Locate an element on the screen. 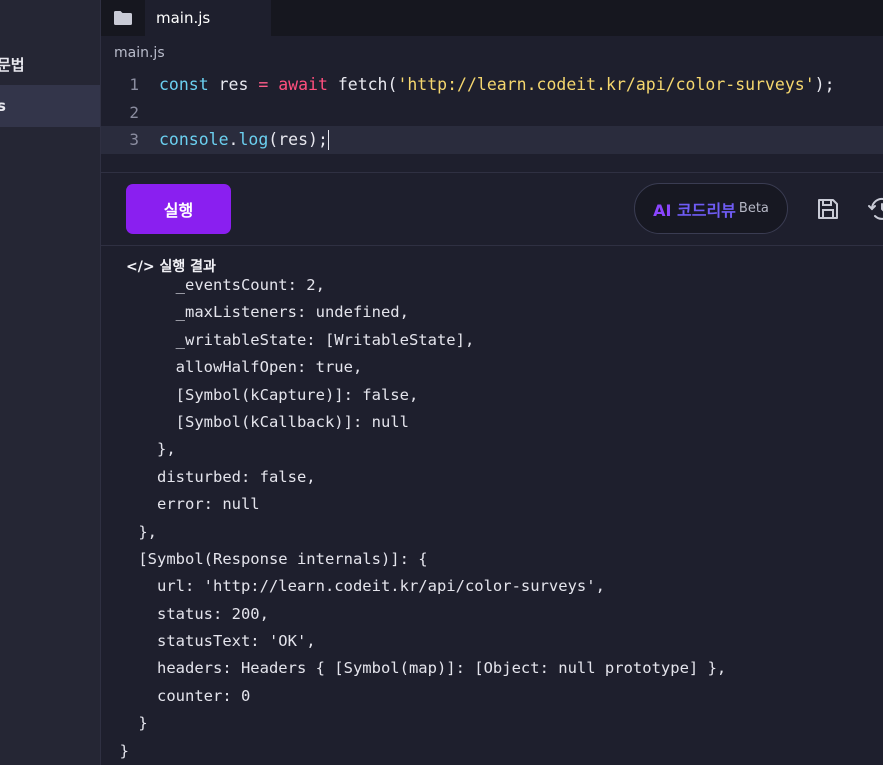 The width and height of the screenshot is (883, 765). output-line: error: null is located at coordinates (180, 504).